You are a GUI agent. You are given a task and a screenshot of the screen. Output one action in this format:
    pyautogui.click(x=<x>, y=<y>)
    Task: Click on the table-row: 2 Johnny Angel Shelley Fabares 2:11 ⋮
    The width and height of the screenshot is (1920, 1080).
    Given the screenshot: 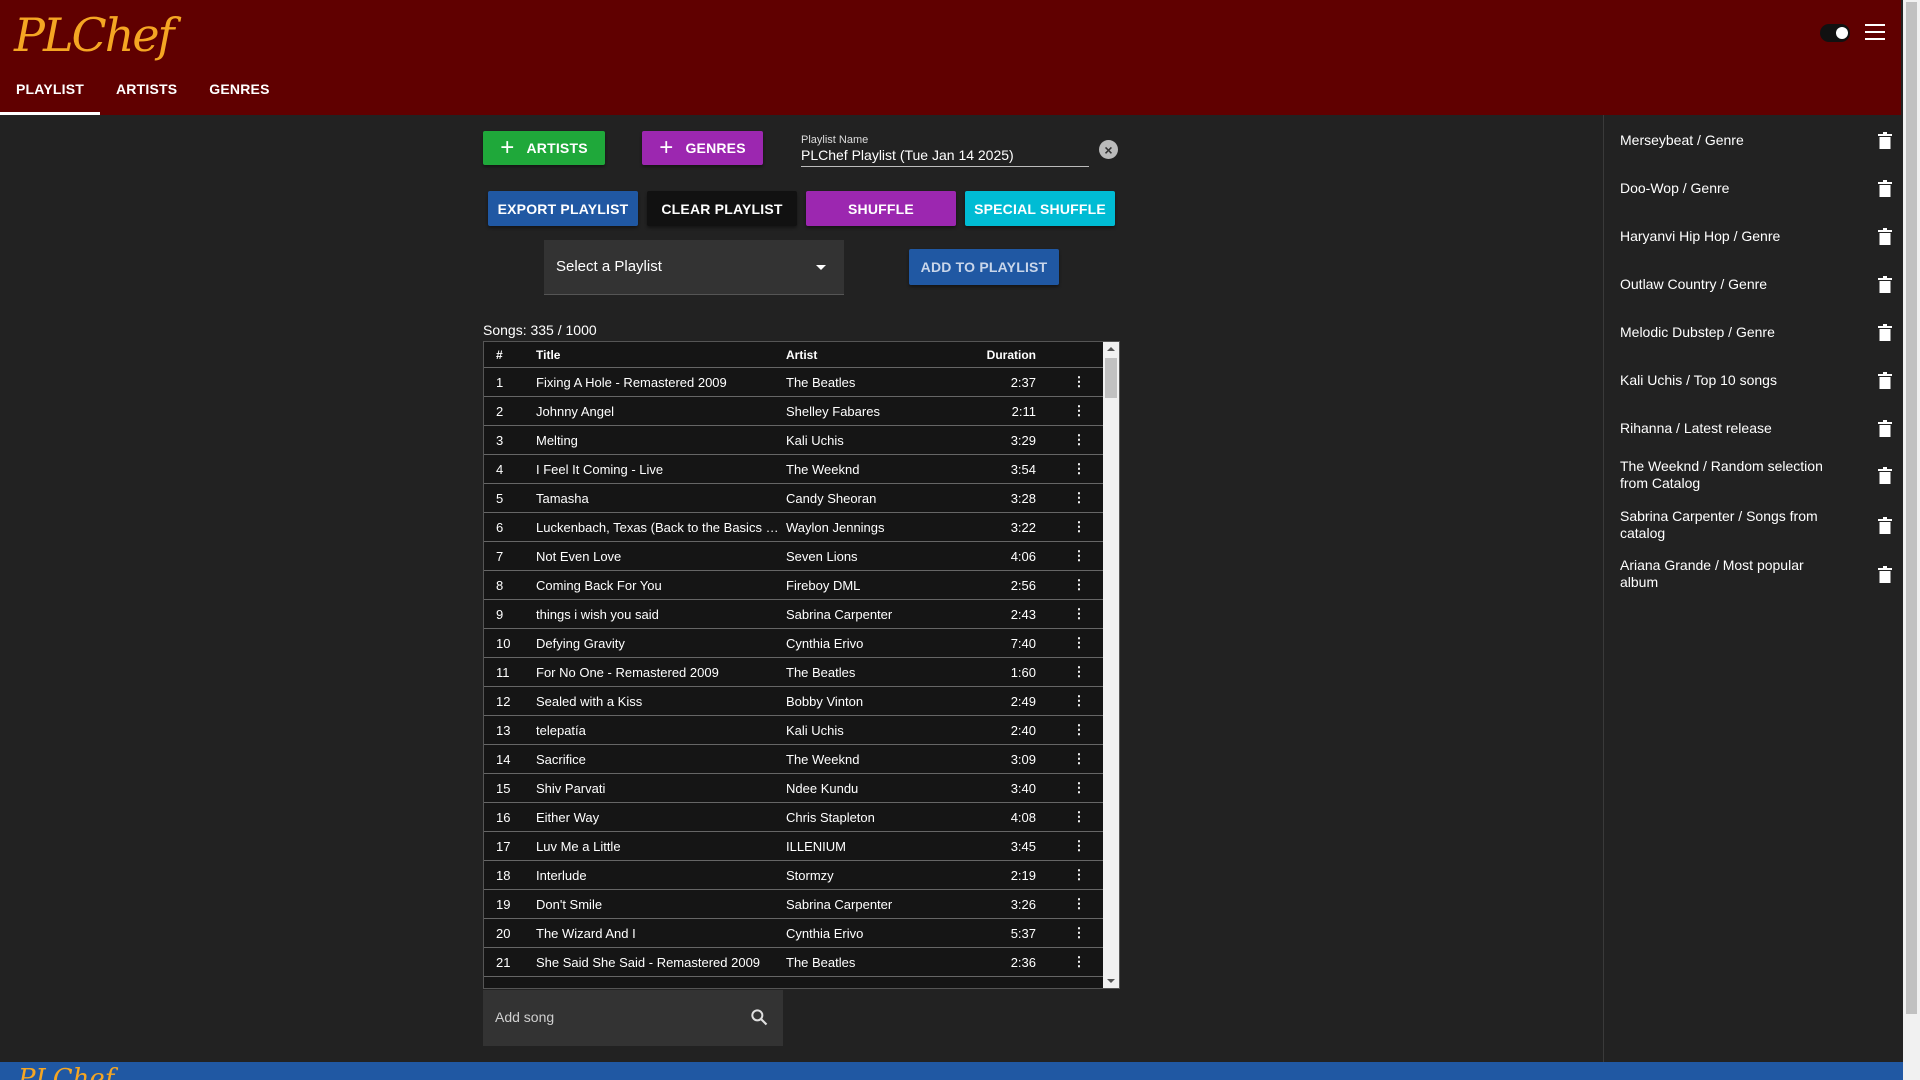 What is the action you would take?
    pyautogui.click(x=801, y=411)
    